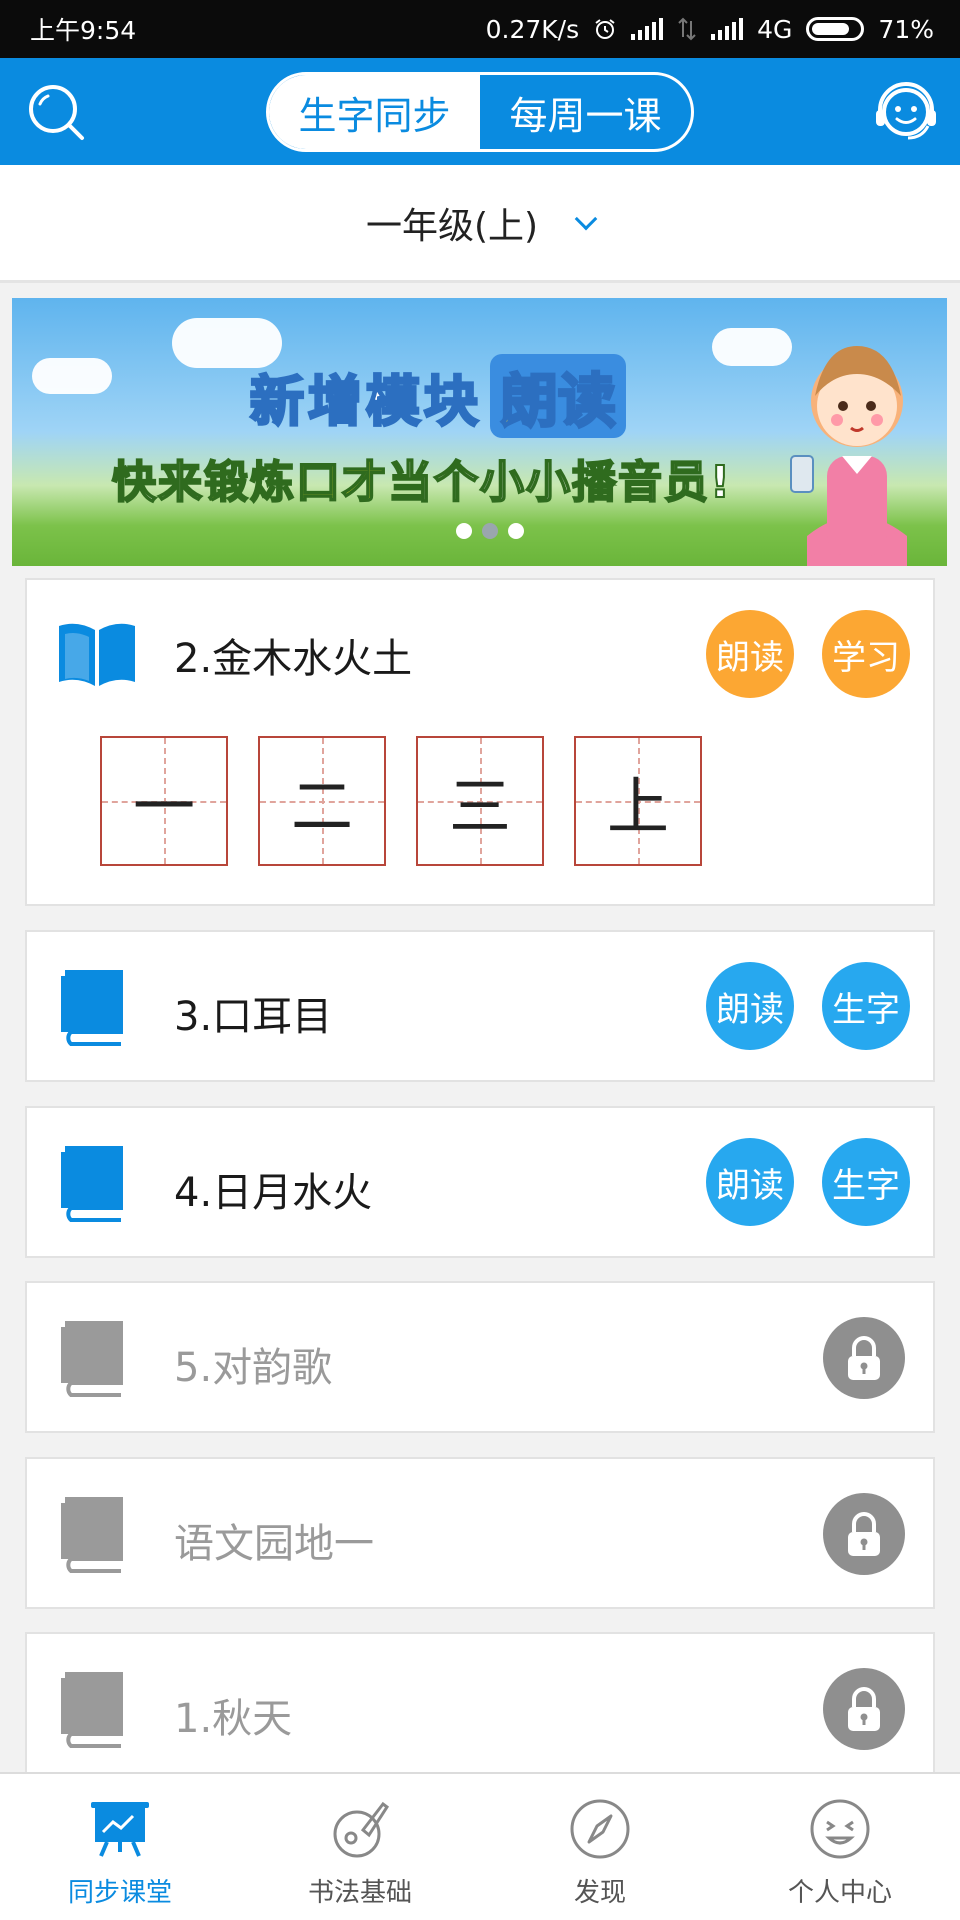 This screenshot has height=1920, width=960. I want to click on tab-sync-characters: 生字同步, so click(374, 112).